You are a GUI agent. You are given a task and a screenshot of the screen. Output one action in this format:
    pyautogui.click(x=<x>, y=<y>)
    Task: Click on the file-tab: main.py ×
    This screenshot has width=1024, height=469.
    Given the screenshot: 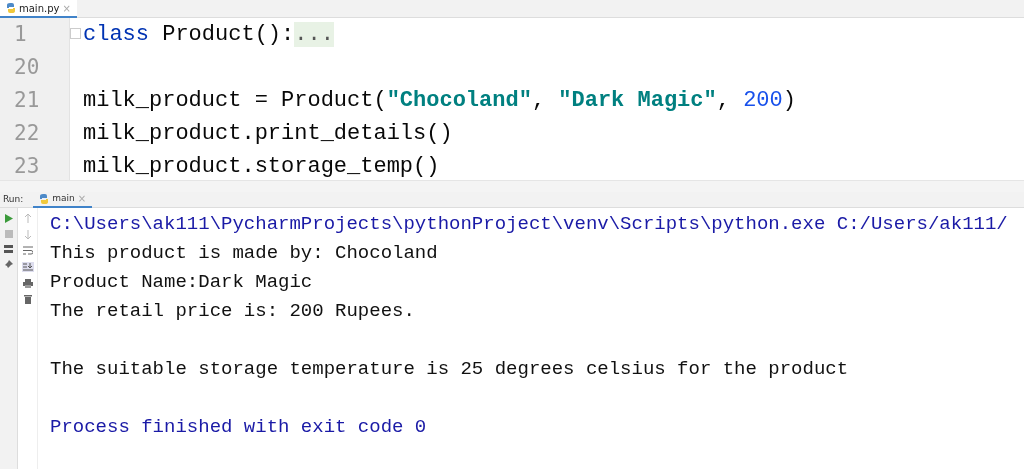 What is the action you would take?
    pyautogui.click(x=38, y=9)
    